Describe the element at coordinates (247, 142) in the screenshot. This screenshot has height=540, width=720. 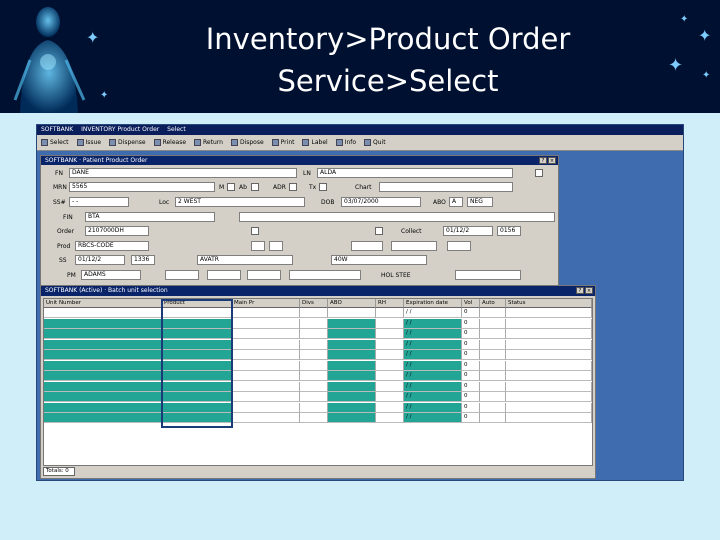
I see `toolbar-dispose-button: Dispose` at that location.